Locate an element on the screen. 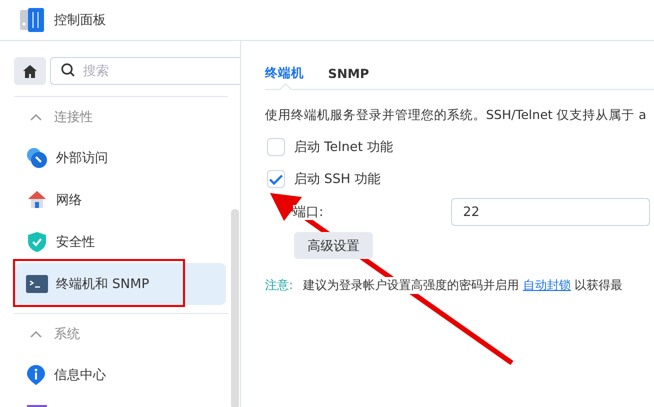  note-label: 注意: is located at coordinates (279, 285).